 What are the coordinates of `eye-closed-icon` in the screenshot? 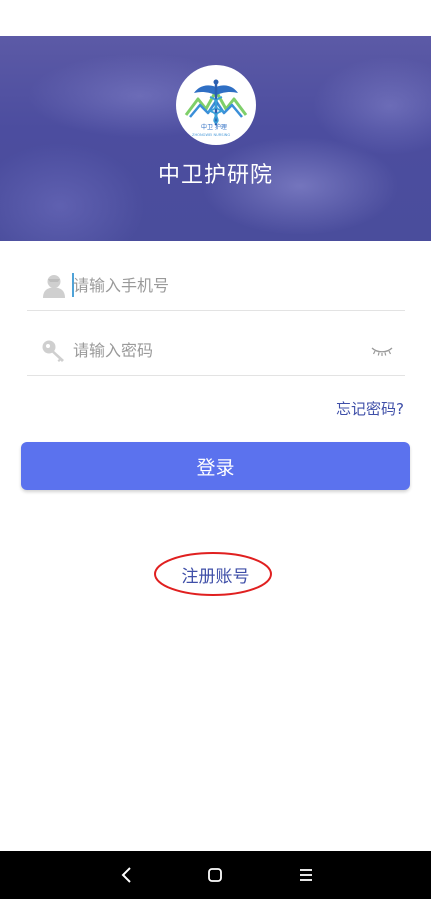 It's located at (382, 351).